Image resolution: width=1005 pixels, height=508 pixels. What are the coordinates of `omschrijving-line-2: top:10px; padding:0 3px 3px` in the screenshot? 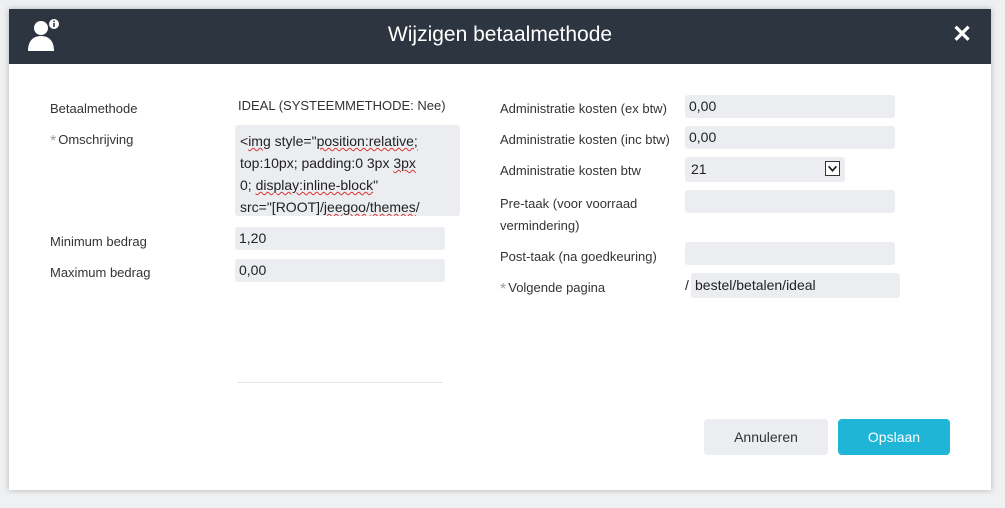 It's located at (328, 163).